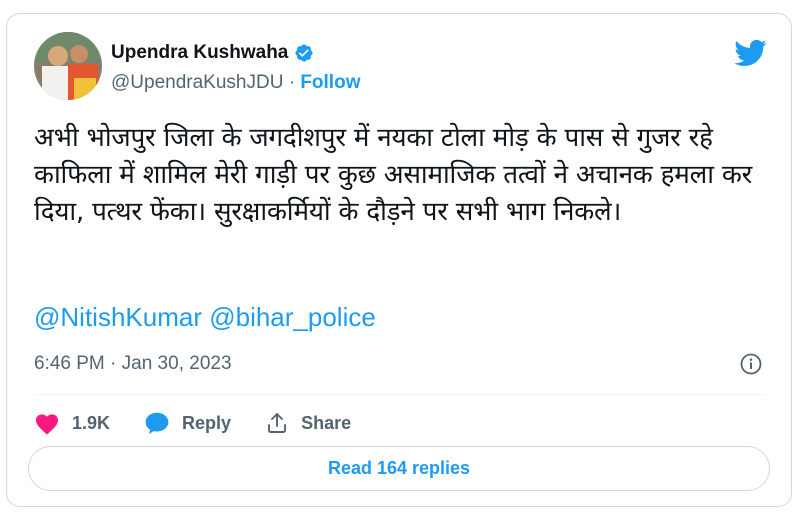 This screenshot has height=515, width=800. What do you see at coordinates (91, 422) in the screenshot?
I see `like-count: 1.9K` at bounding box center [91, 422].